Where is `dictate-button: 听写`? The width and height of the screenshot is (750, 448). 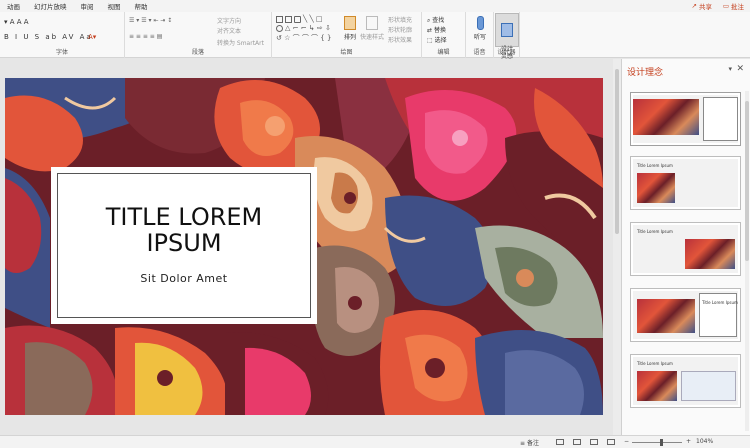
dictate-button: 听写 is located at coordinates (480, 31).